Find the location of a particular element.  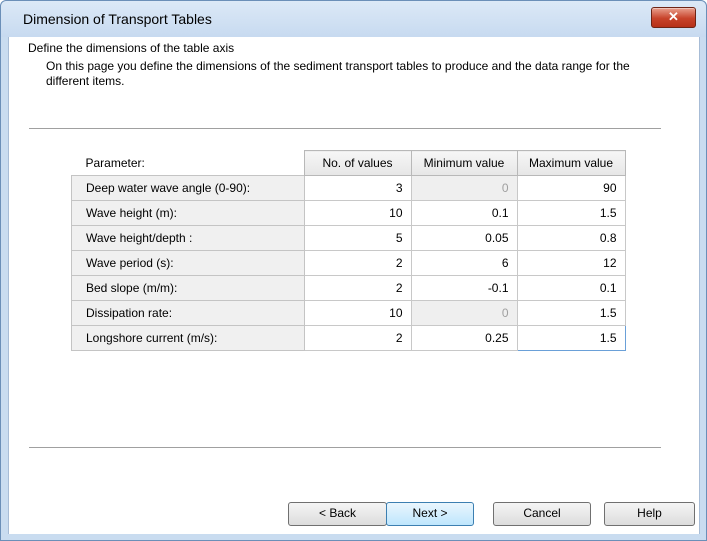

table-row: Deep water wave angle (0-90): 3 0 90 is located at coordinates (348, 188).